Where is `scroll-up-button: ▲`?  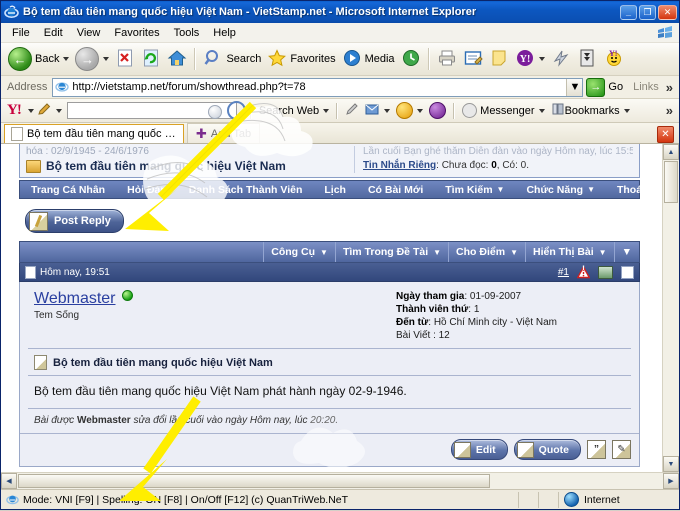
scroll-up-button: ▲ is located at coordinates (671, 152).